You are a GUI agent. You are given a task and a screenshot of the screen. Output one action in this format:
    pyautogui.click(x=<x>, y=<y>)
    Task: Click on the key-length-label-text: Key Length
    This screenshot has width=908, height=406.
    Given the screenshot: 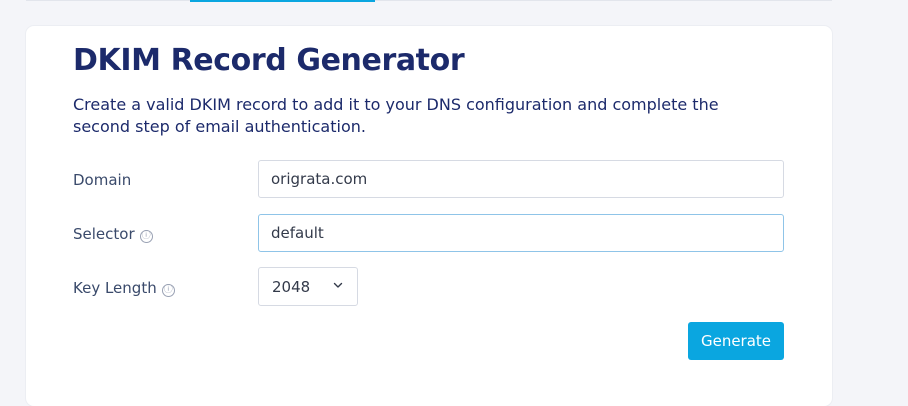 What is the action you would take?
    pyautogui.click(x=115, y=288)
    